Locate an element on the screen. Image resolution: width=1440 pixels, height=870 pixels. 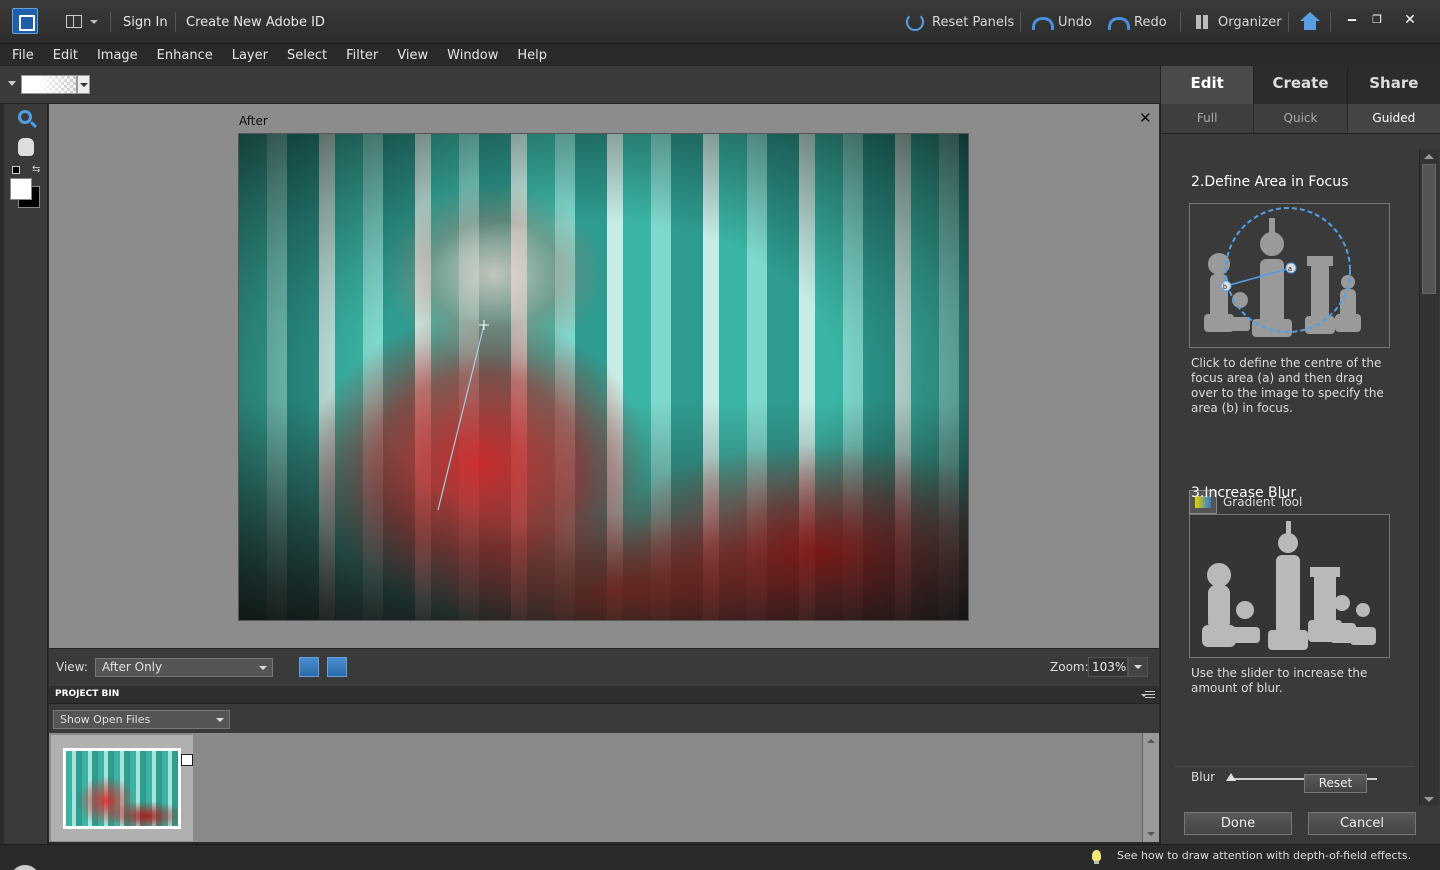
close-app-button: ✕ is located at coordinates (1410, 20).